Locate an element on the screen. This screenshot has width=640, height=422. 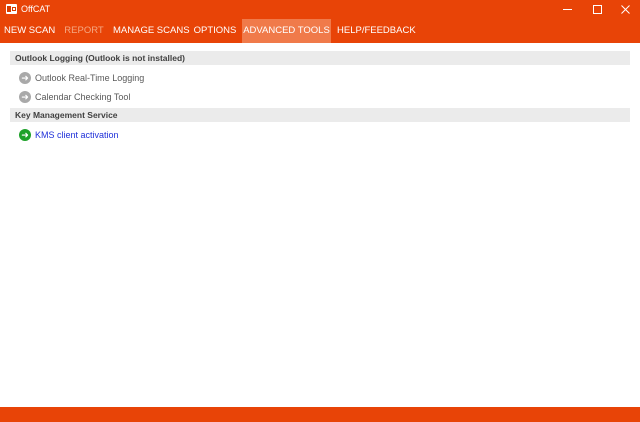
minimize-button is located at coordinates (567, 9).